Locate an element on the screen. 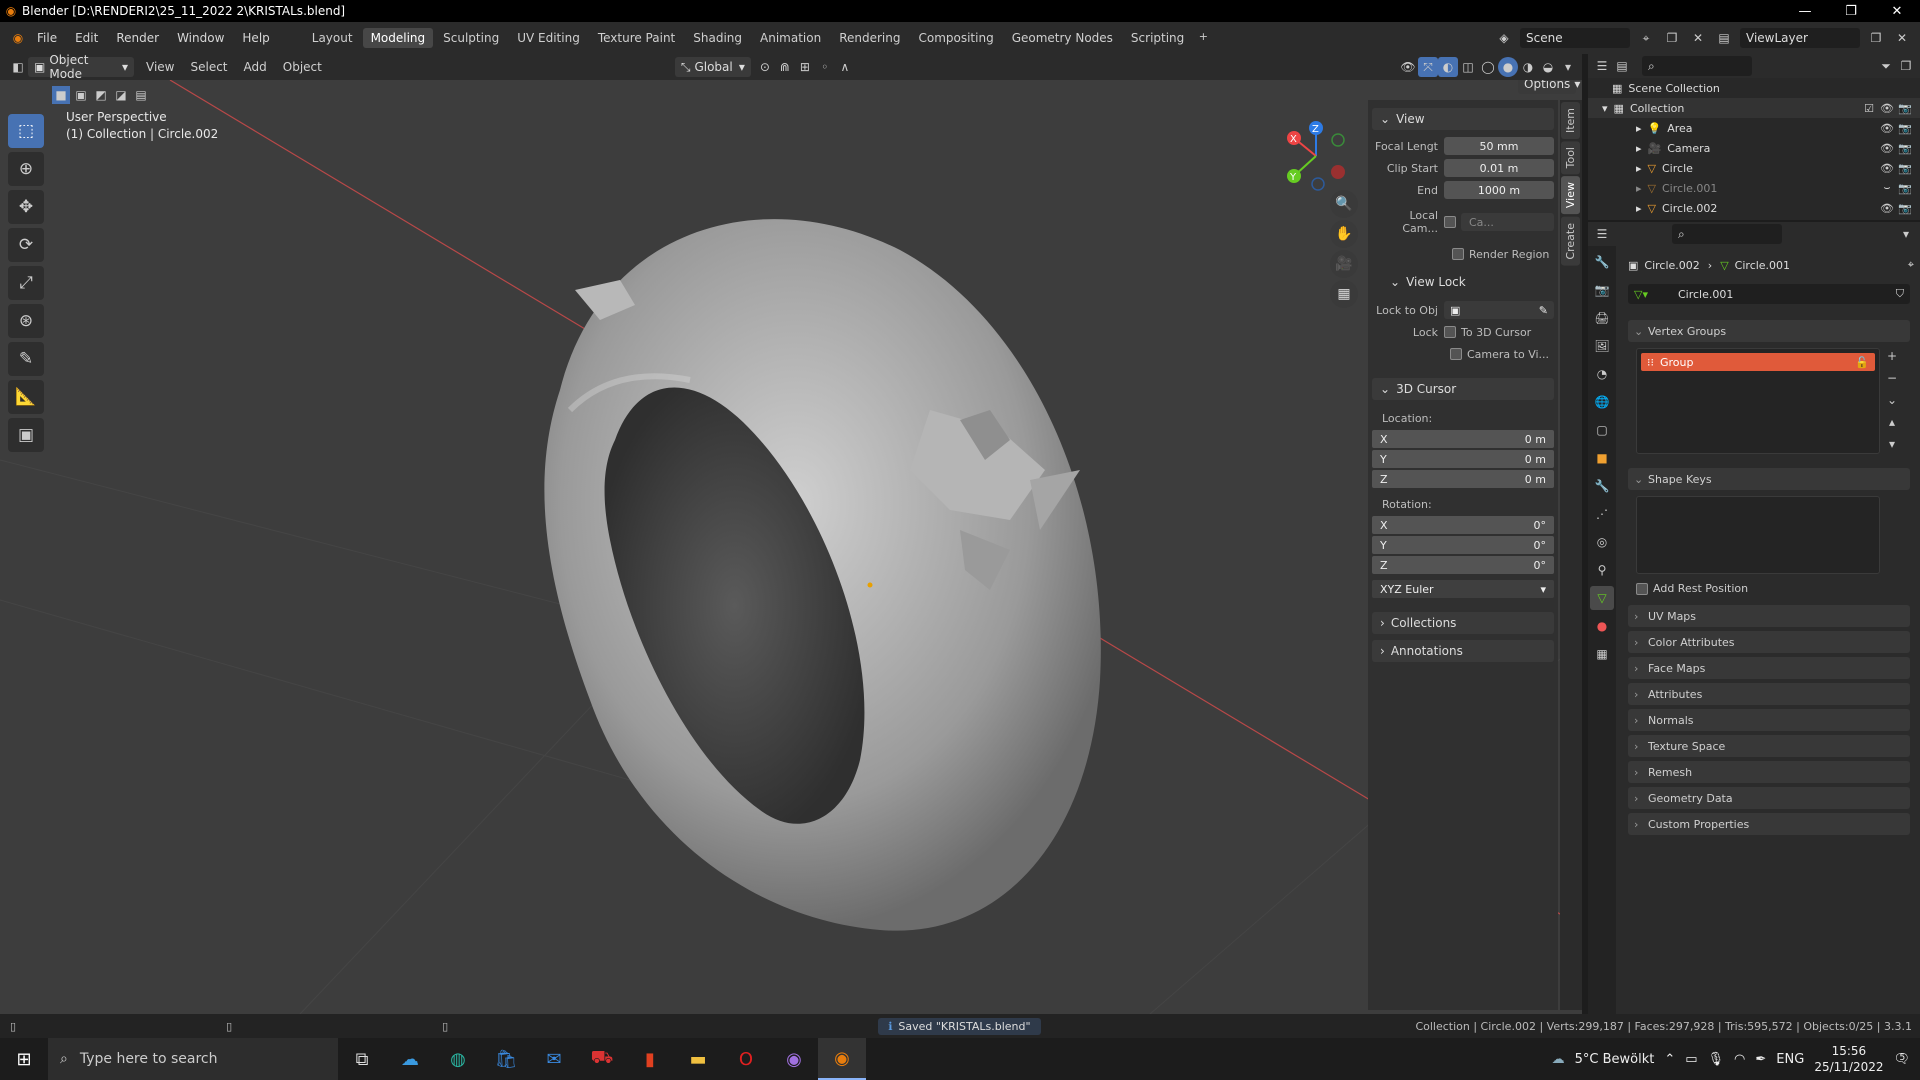 The image size is (1920, 1080). outliner-item-circle-001: ▸ ▽ Circle.001 ⌣ 📷 is located at coordinates (1754, 188).